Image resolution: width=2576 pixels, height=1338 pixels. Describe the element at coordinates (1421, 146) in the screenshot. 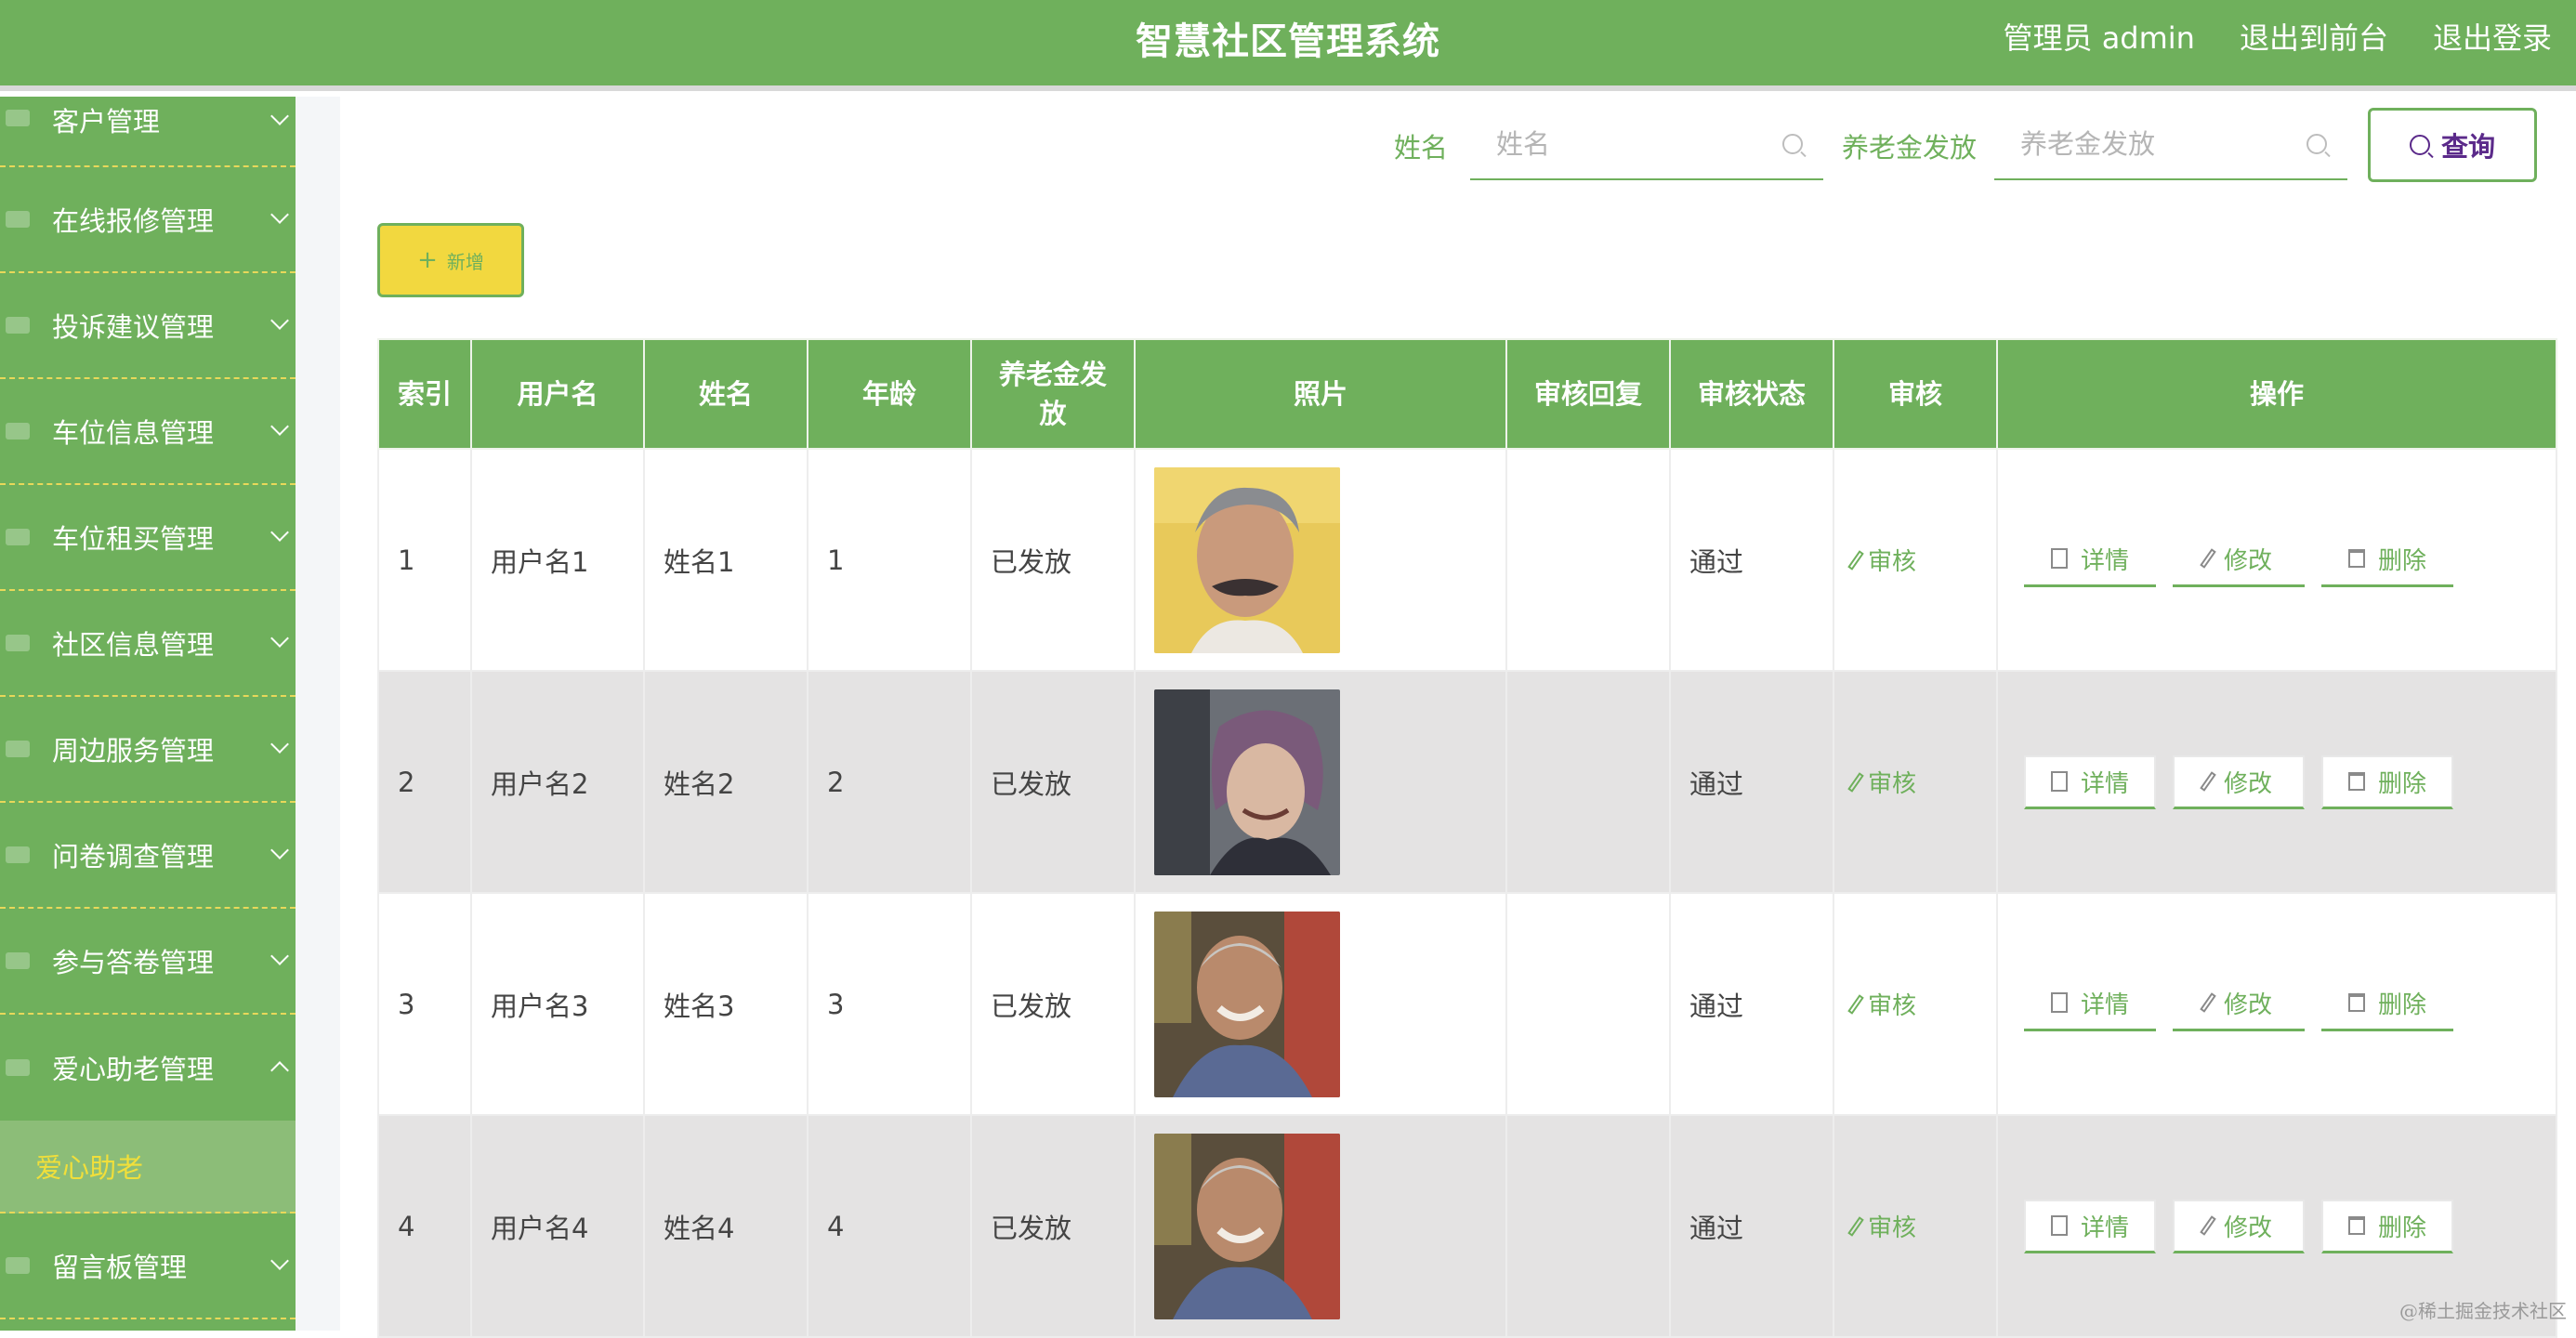

I see `name-search-label: 姓名` at that location.